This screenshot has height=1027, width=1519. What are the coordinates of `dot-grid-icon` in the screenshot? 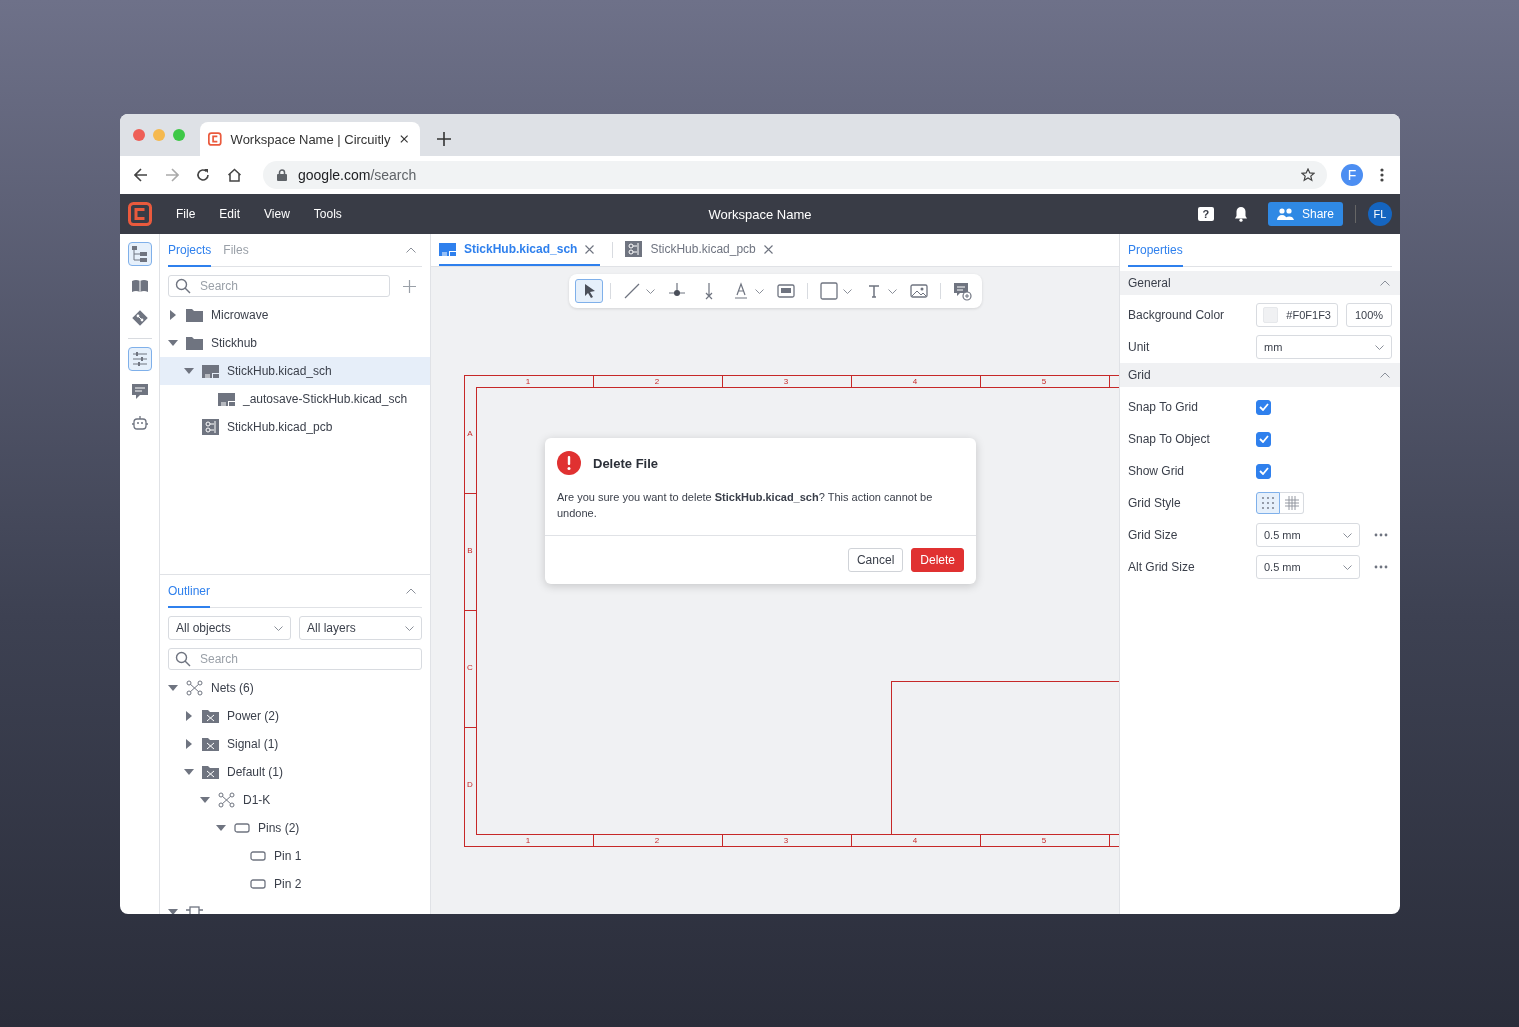 It's located at (1268, 503).